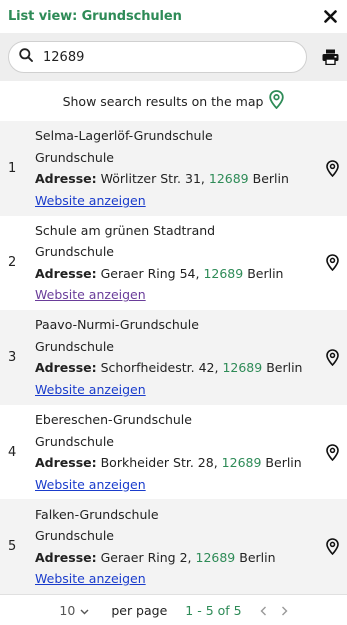 Image resolution: width=347 pixels, height=625 pixels. I want to click on search-bar, so click(173, 57).